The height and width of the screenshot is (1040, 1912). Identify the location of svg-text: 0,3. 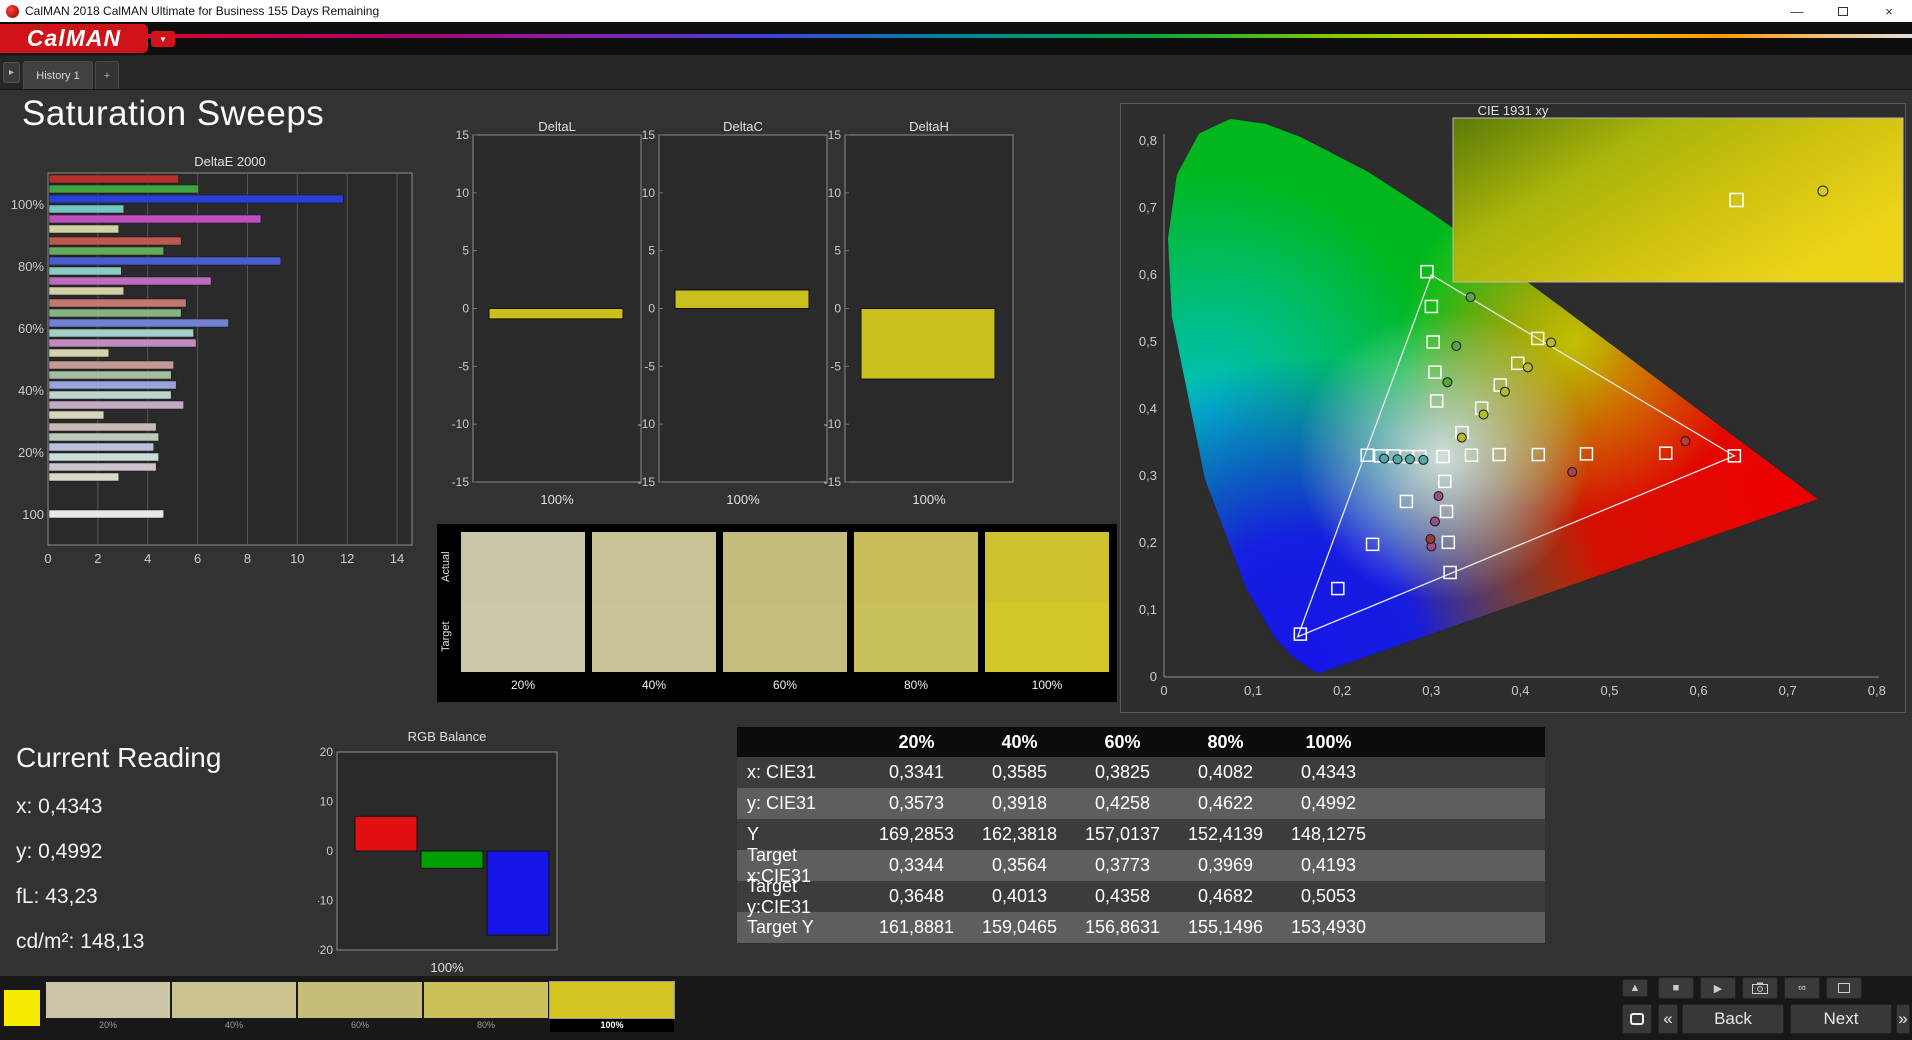
(1148, 475).